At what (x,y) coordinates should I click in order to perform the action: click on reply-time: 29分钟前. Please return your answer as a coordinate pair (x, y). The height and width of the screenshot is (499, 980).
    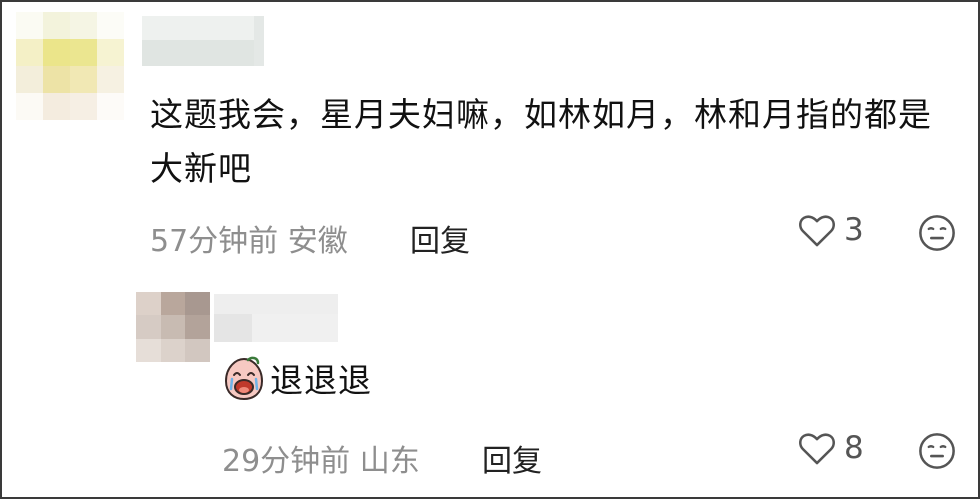
    Looking at the image, I should click on (286, 461).